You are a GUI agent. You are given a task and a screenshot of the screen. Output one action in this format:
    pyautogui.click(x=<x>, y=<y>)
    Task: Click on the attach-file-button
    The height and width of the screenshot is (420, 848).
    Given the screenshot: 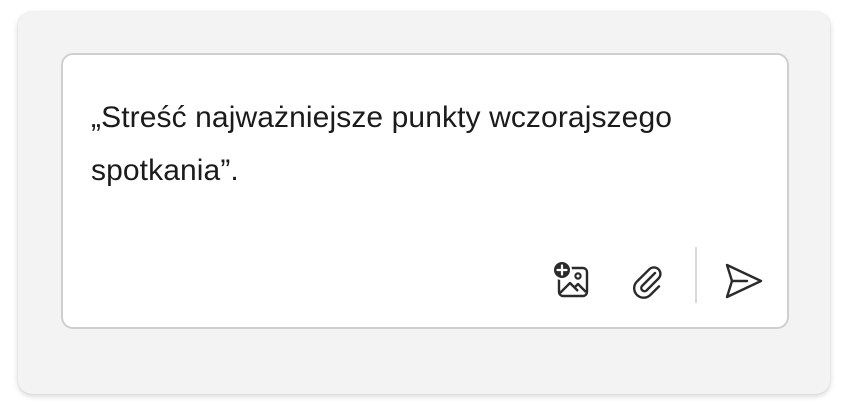 What is the action you would take?
    pyautogui.click(x=647, y=281)
    